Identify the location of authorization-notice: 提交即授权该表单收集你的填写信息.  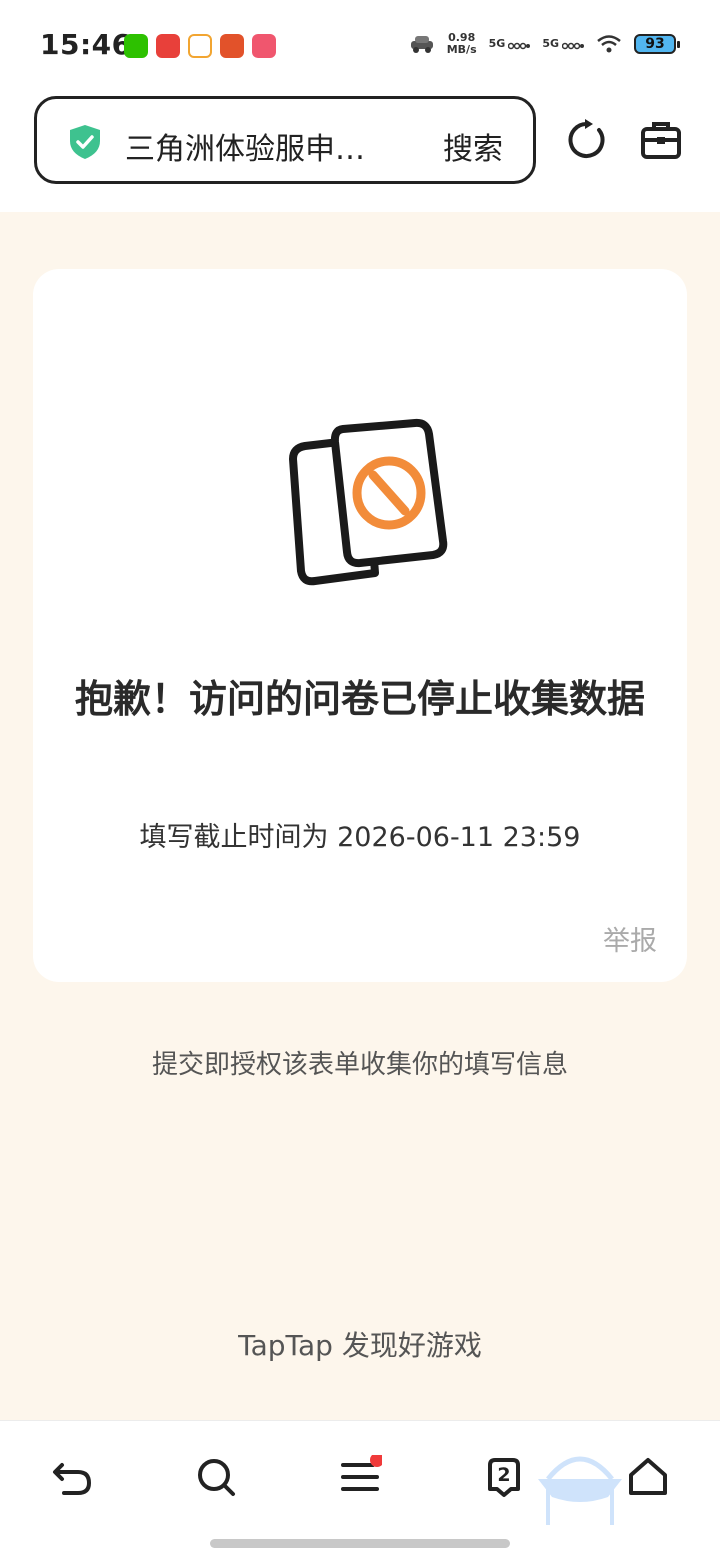
(359, 1065).